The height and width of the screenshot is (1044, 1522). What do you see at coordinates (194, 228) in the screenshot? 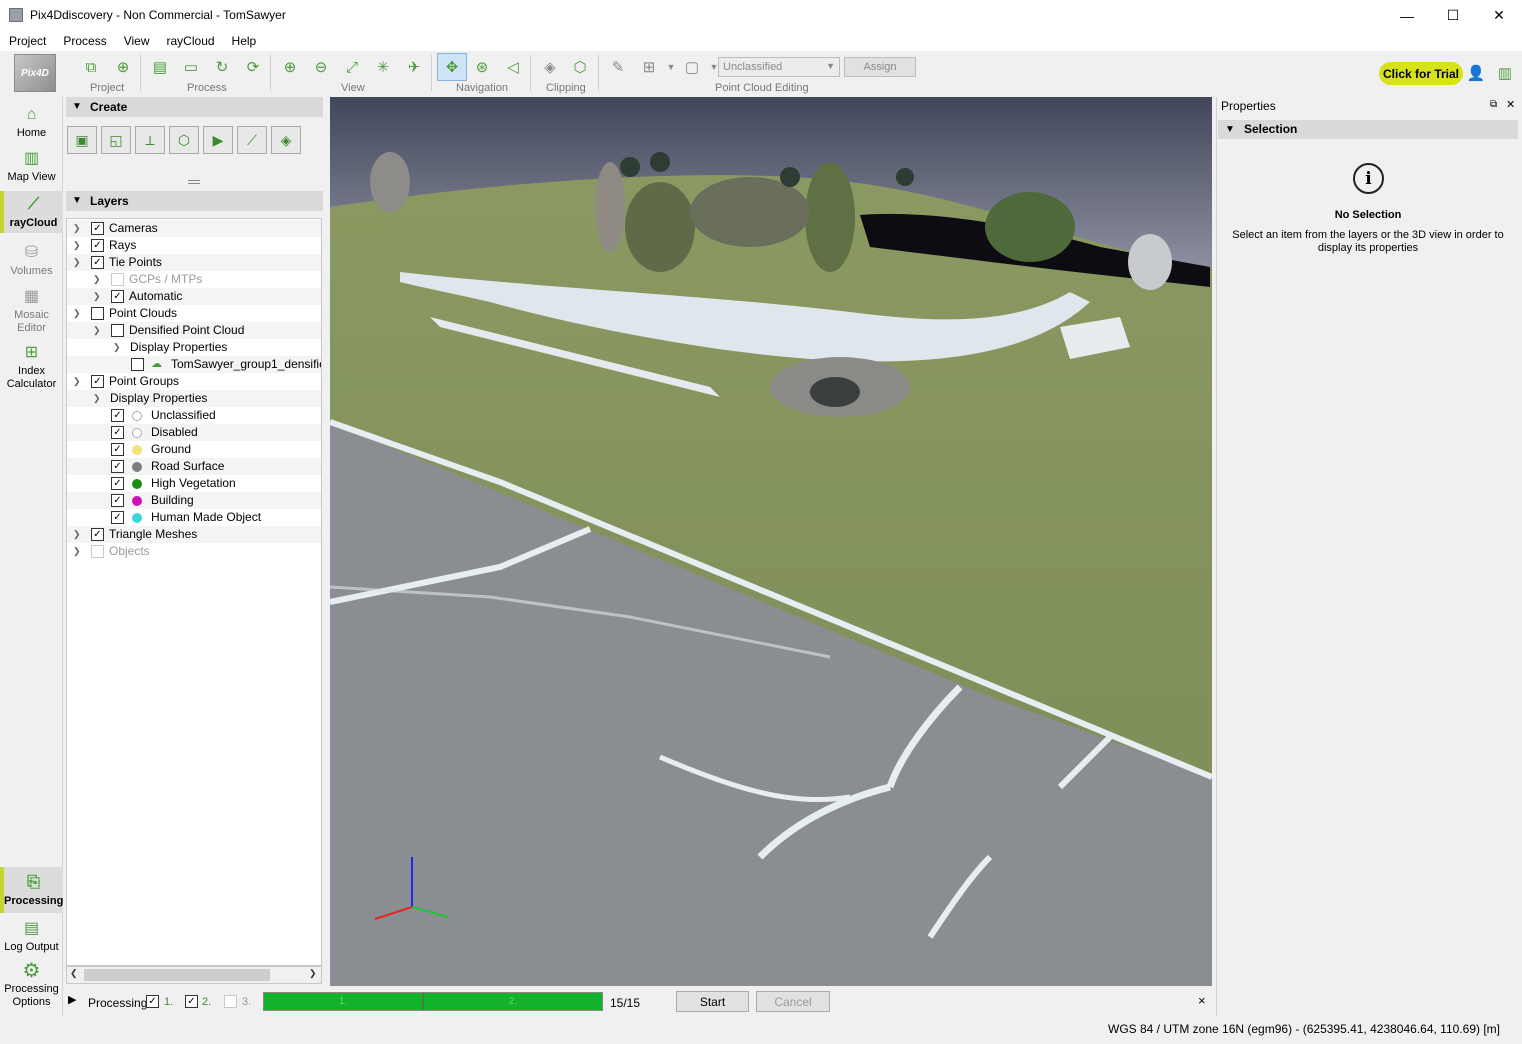
I see `tree-row: ❯ ✓ Cameras` at bounding box center [194, 228].